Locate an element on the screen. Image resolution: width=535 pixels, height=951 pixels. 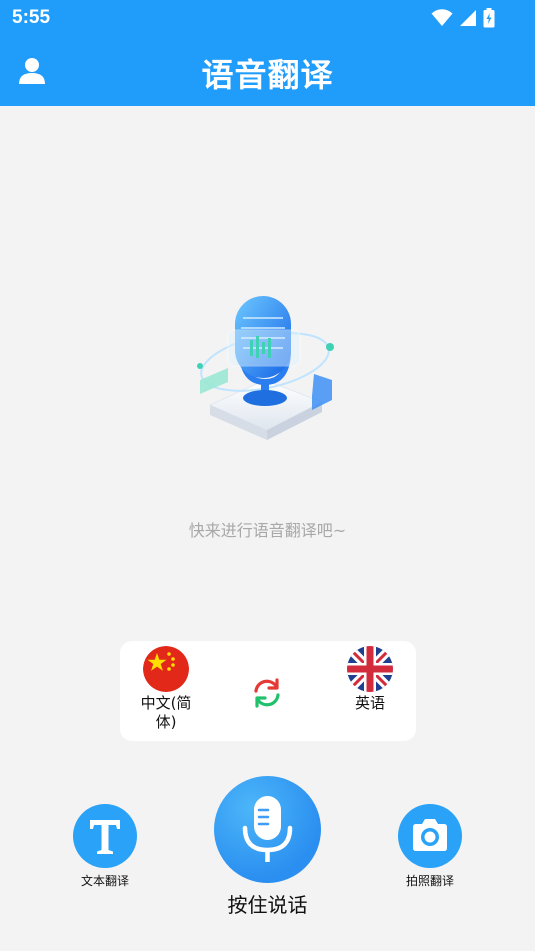
target-language: 英语 is located at coordinates (370, 679).